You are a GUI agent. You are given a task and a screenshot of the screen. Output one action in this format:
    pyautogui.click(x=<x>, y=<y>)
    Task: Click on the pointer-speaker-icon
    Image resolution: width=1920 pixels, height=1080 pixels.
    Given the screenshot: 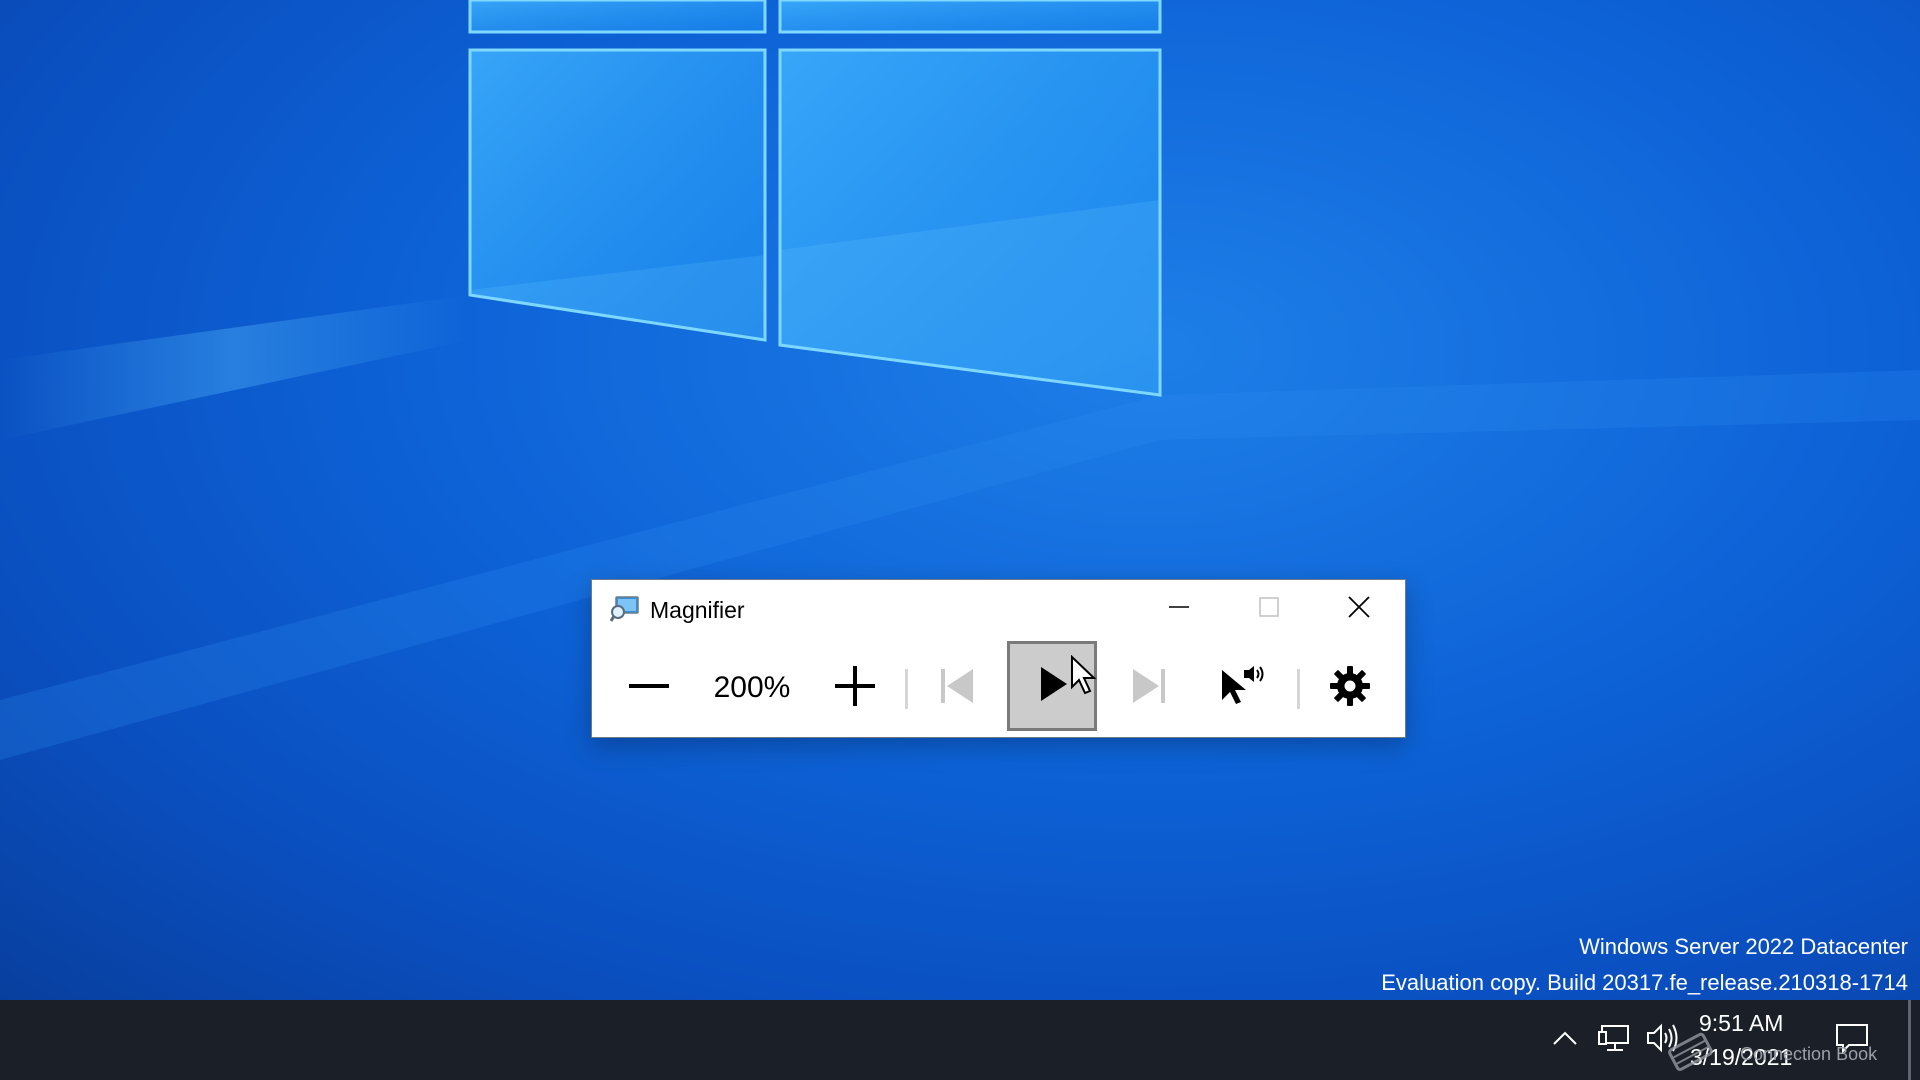 What is the action you would take?
    pyautogui.click(x=1242, y=688)
    